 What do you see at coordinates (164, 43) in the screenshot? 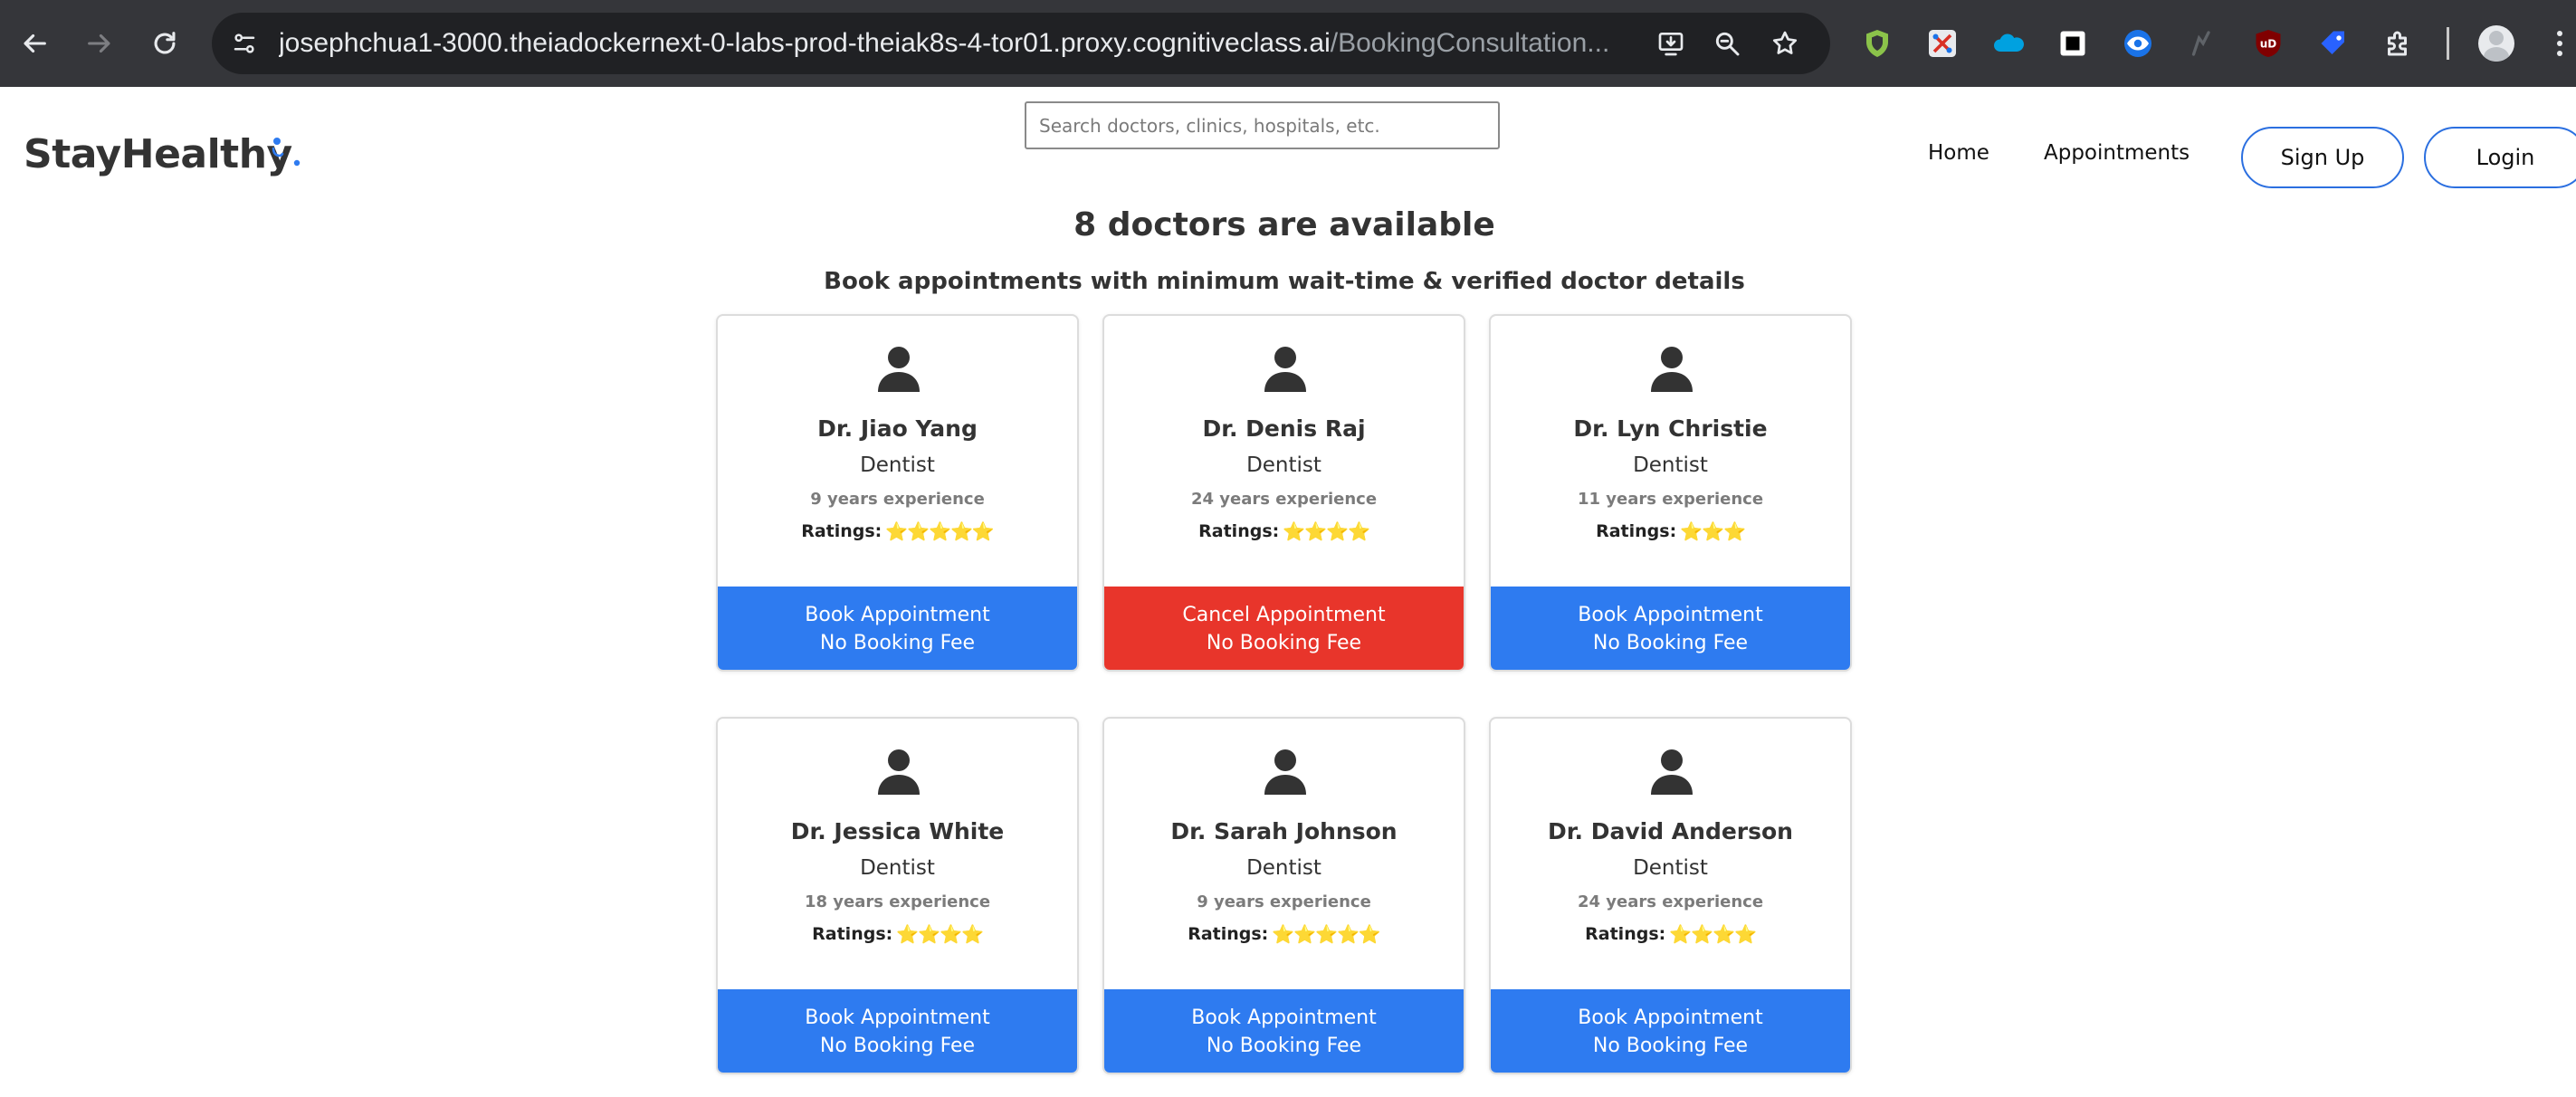
I see `reload-icon` at bounding box center [164, 43].